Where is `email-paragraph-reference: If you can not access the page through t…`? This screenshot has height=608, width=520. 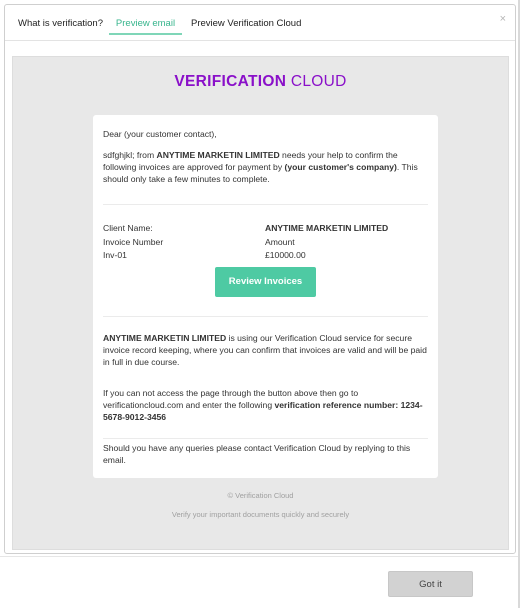 email-paragraph-reference: If you can not access the page through t… is located at coordinates (267, 405).